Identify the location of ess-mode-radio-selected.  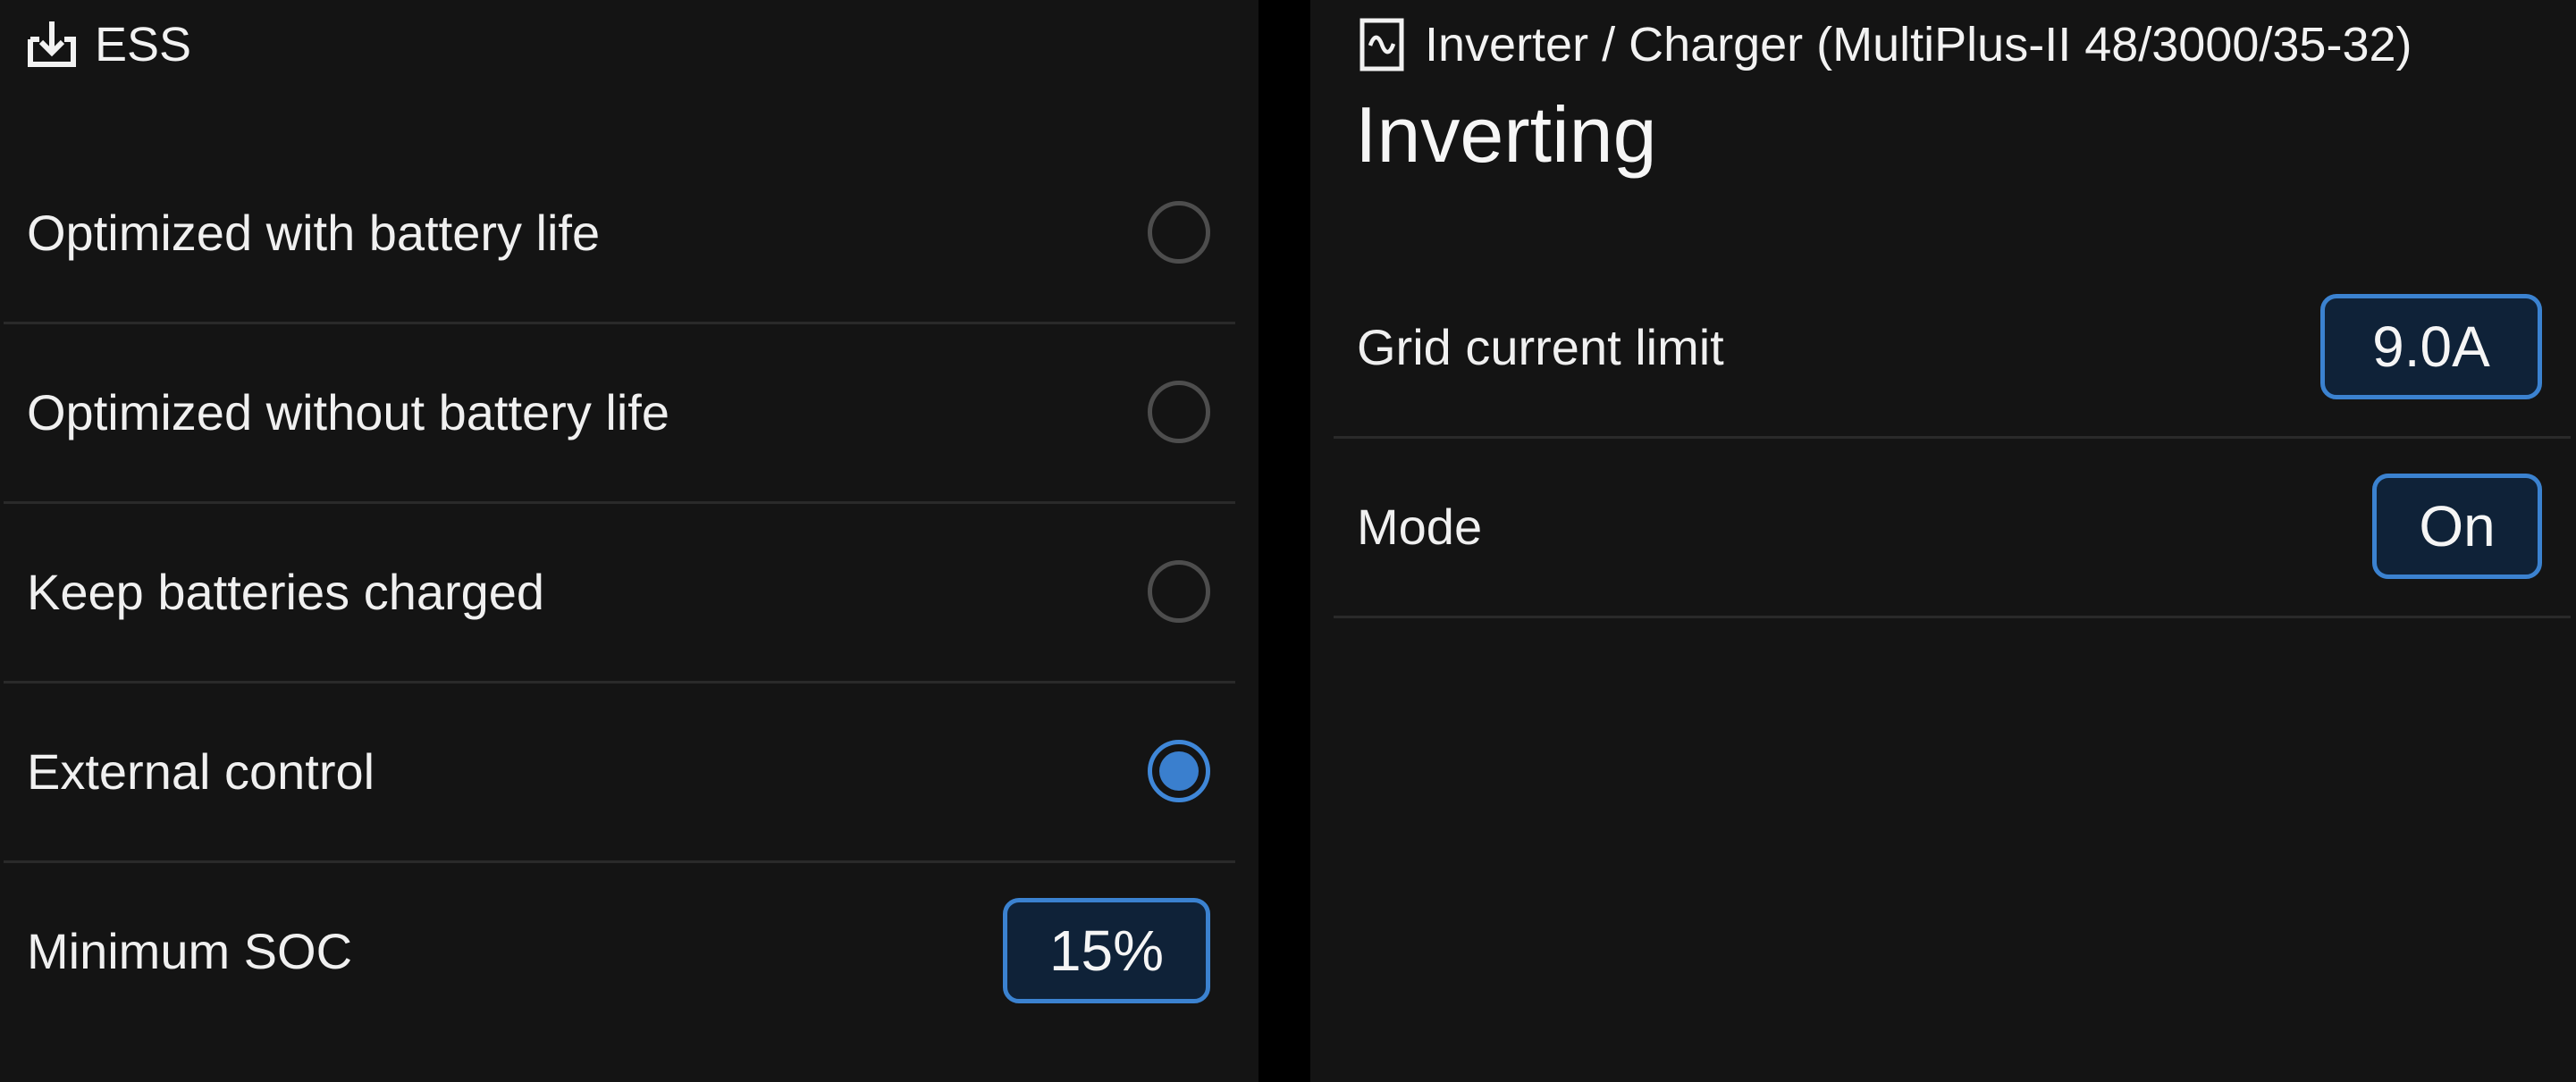
(1179, 771).